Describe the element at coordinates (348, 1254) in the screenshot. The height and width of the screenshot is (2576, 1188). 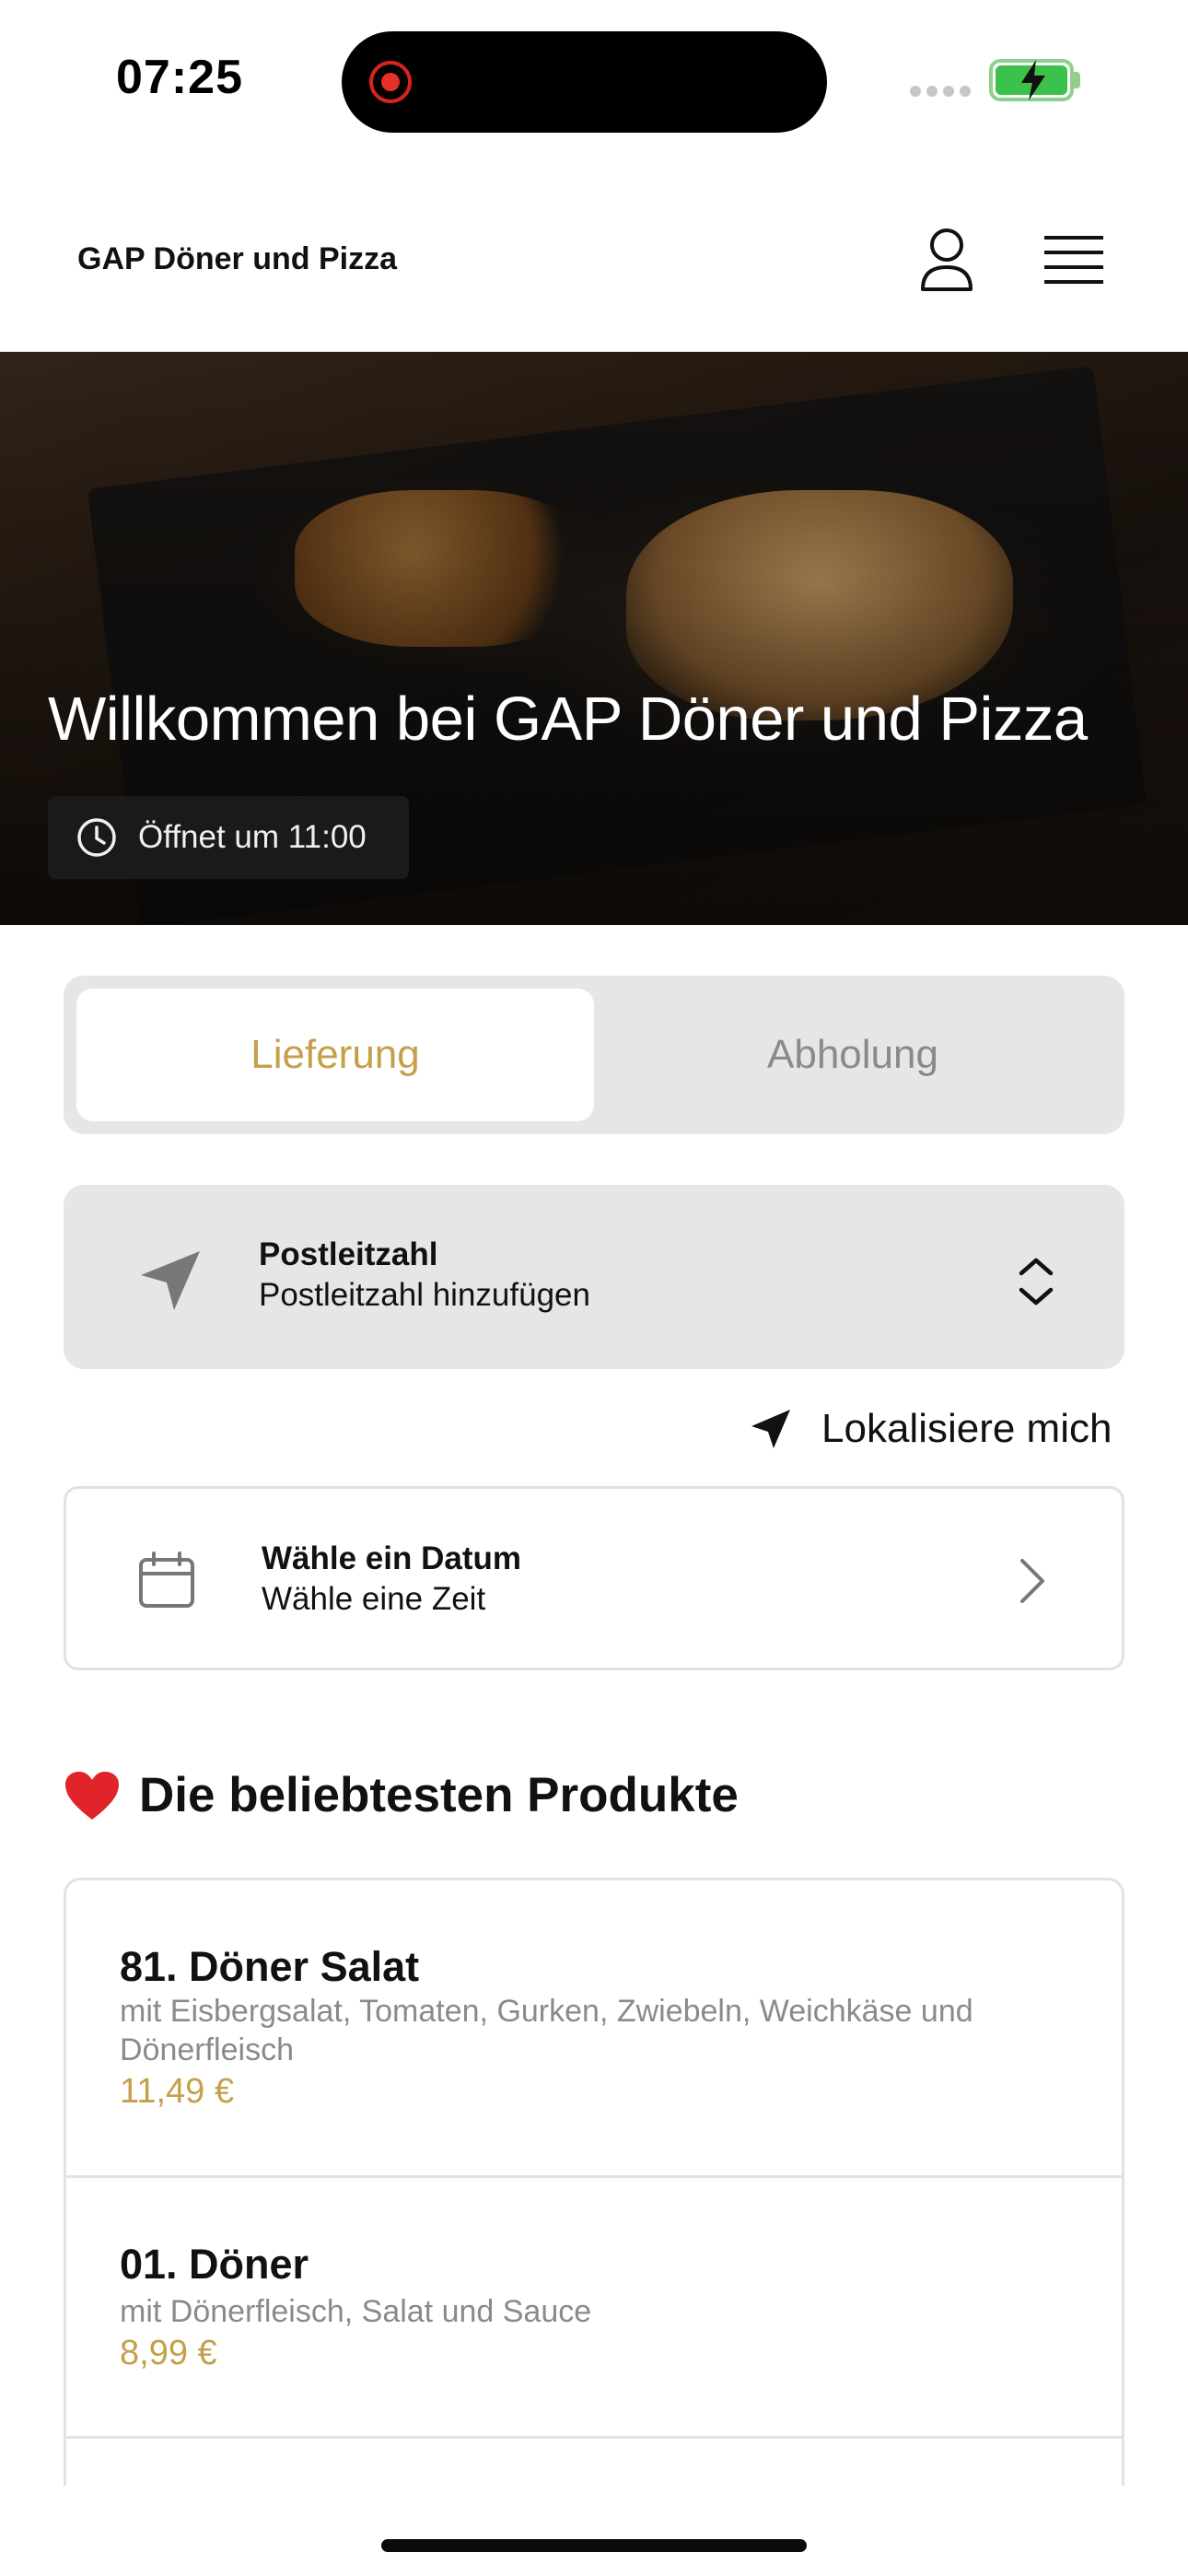
I see `postcode-label: Postleitzahl` at that location.